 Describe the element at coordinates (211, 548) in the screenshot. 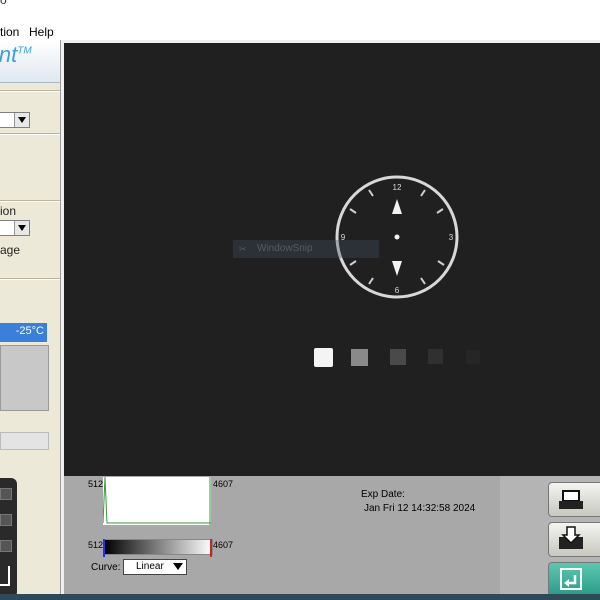

I see `gradient-max-marker` at that location.